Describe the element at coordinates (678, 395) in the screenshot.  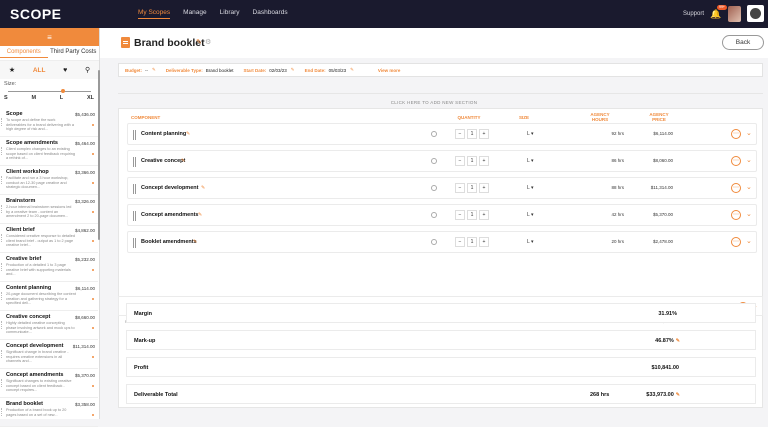
I see `edit-total-icon: ✎` at that location.